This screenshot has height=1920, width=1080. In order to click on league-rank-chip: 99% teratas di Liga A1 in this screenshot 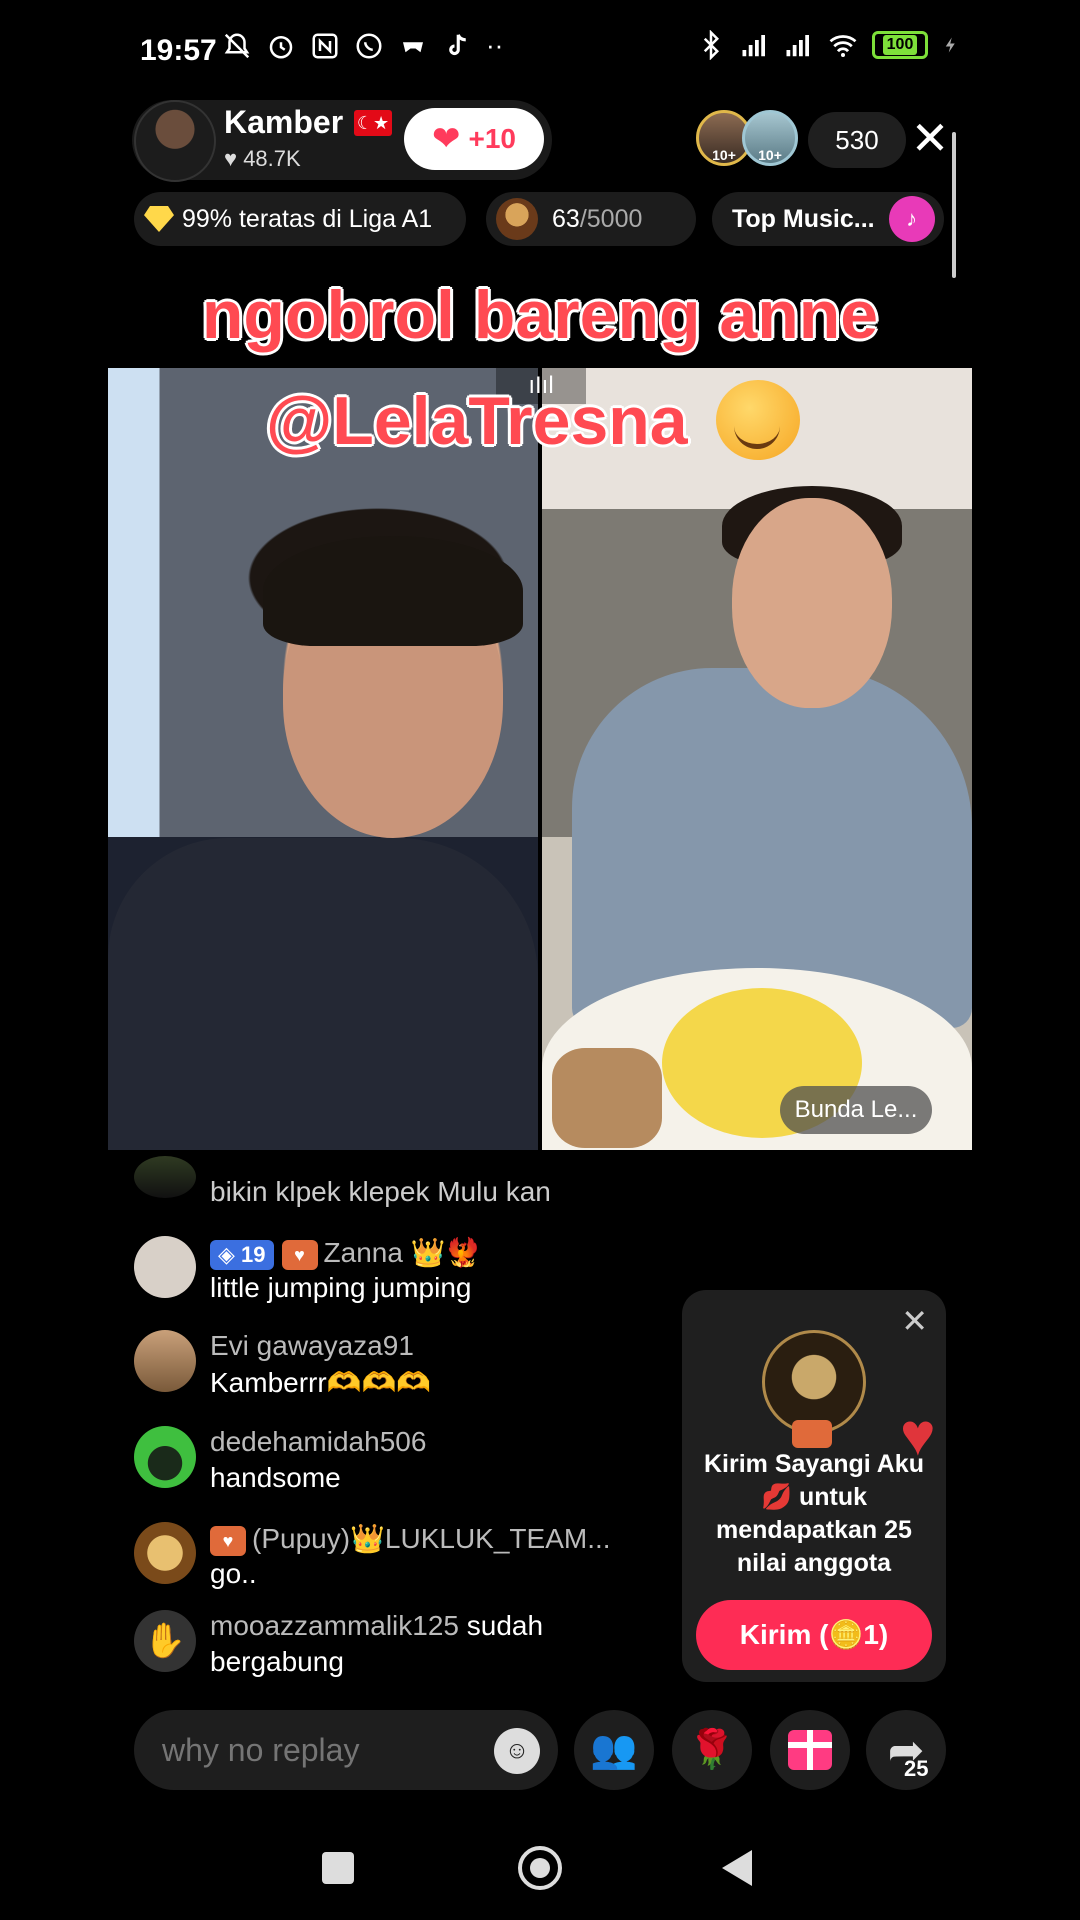, I will do `click(300, 219)`.